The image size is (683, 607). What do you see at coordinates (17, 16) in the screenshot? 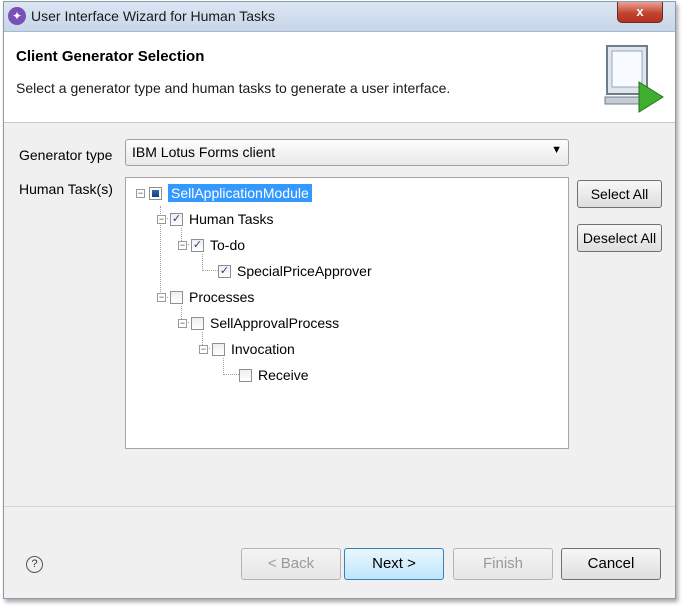
I see `app-icon: ✦` at bounding box center [17, 16].